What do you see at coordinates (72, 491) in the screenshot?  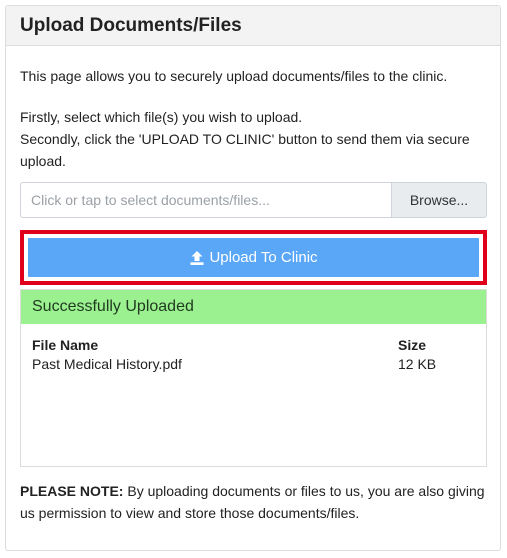 I see `note-prefix: PLEASE NOTE:` at bounding box center [72, 491].